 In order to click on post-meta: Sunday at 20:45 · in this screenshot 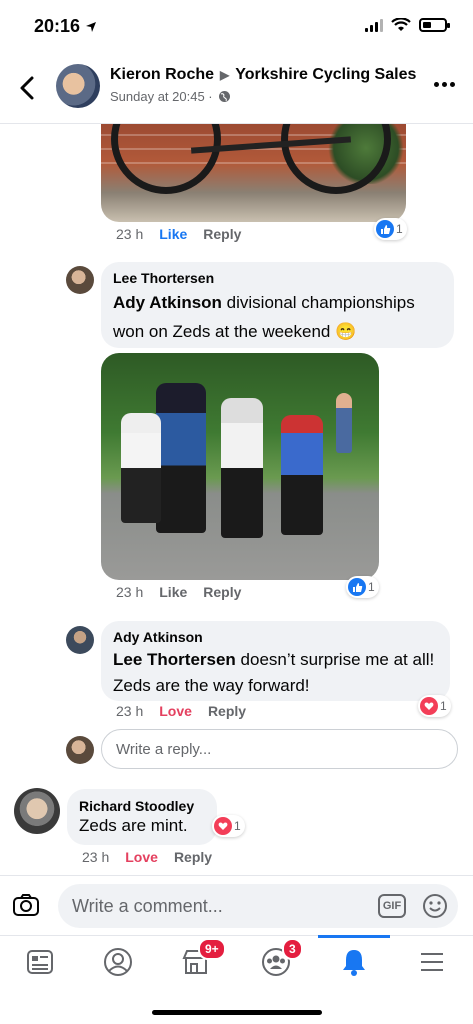, I will do `click(170, 96)`.